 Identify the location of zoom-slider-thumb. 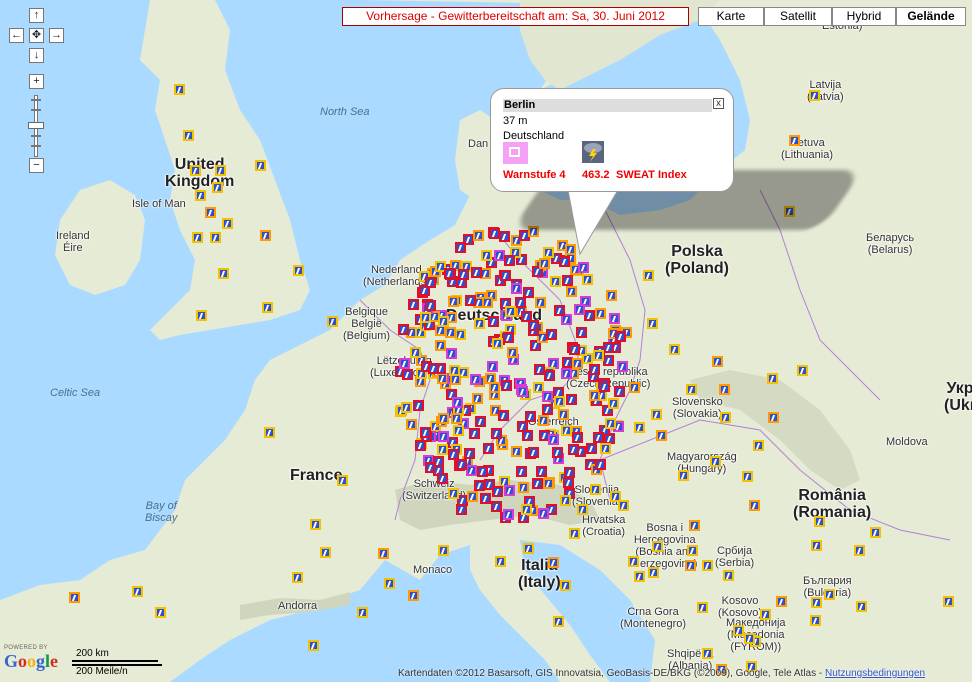
(36, 125).